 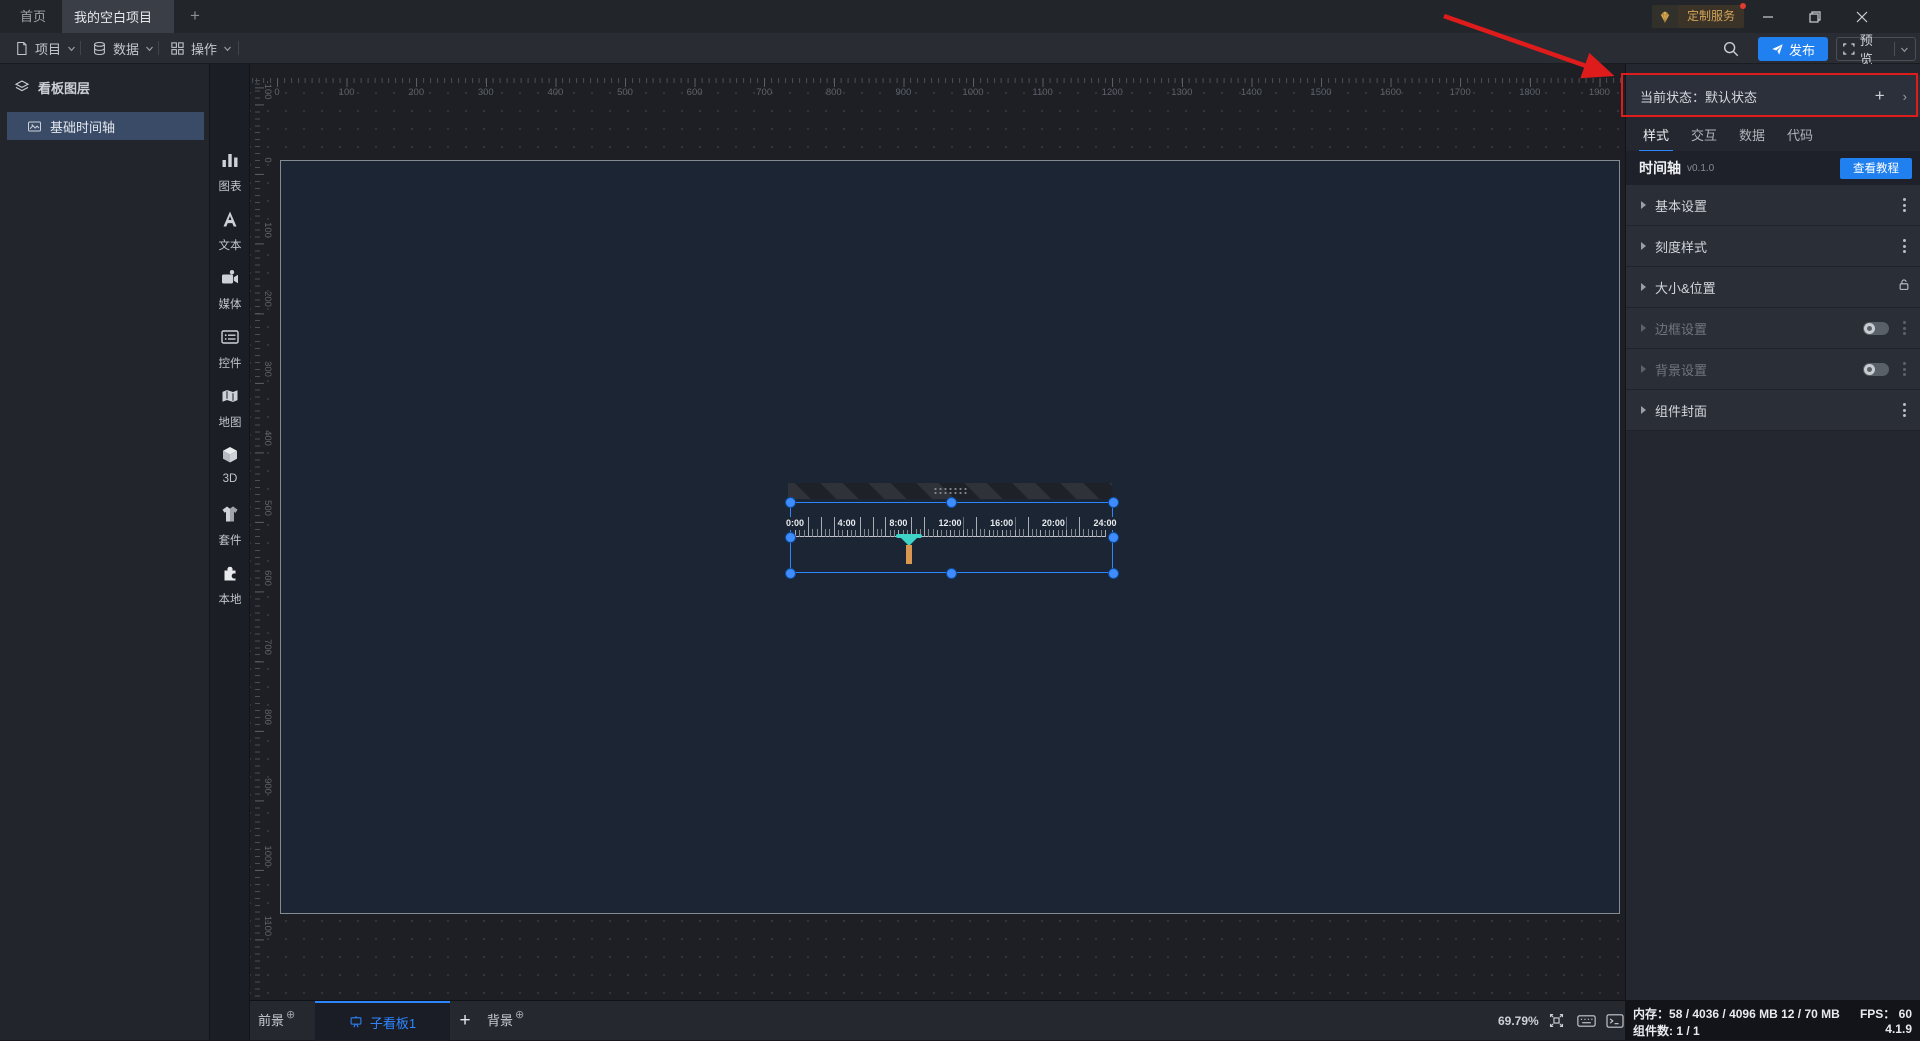 I want to click on search-icon, so click(x=1731, y=49).